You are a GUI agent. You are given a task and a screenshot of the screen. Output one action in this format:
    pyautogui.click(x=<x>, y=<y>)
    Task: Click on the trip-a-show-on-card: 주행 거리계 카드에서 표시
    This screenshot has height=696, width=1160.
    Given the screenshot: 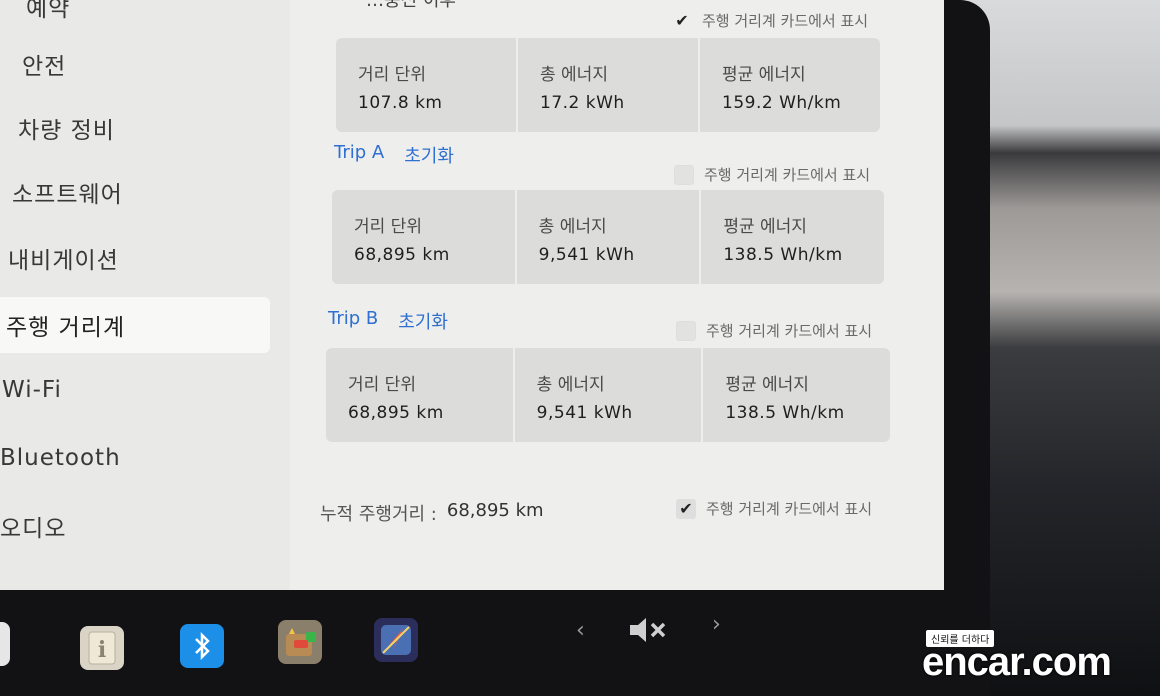 What is the action you would take?
    pyautogui.click(x=772, y=174)
    